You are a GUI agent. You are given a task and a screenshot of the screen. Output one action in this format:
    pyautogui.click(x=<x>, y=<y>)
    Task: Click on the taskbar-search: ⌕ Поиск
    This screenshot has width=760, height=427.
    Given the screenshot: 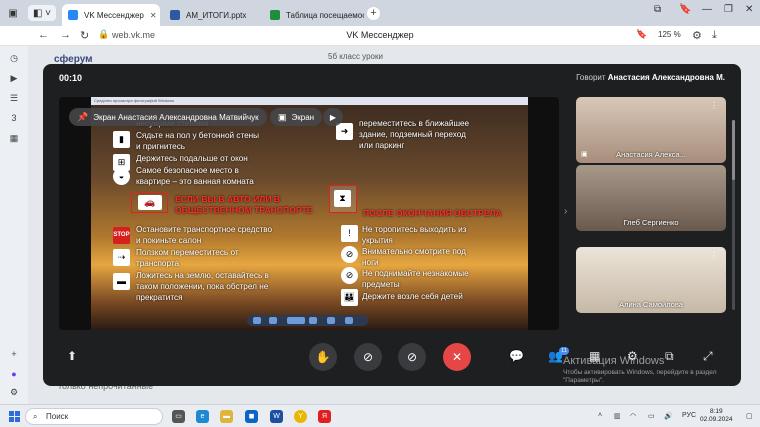 What is the action you would take?
    pyautogui.click(x=94, y=416)
    